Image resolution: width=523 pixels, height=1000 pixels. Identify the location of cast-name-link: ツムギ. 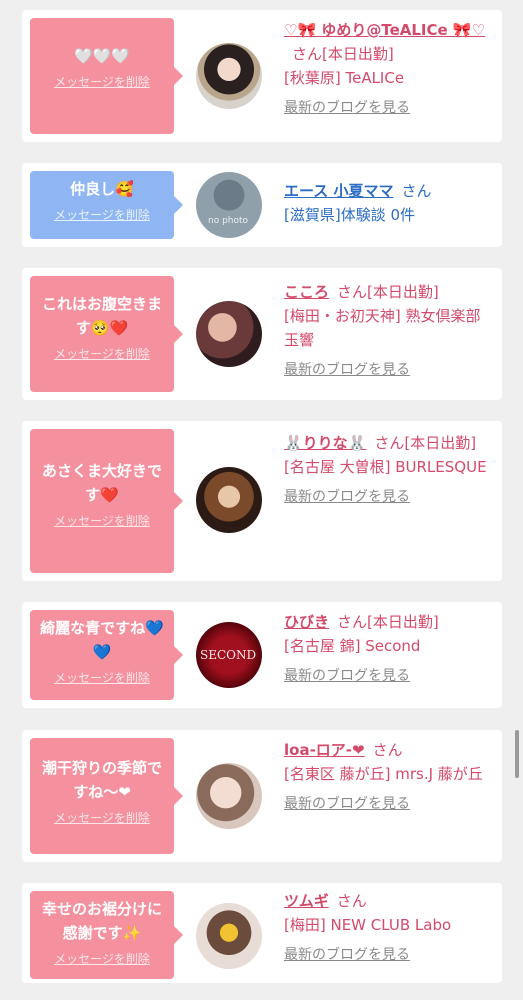
(306, 901).